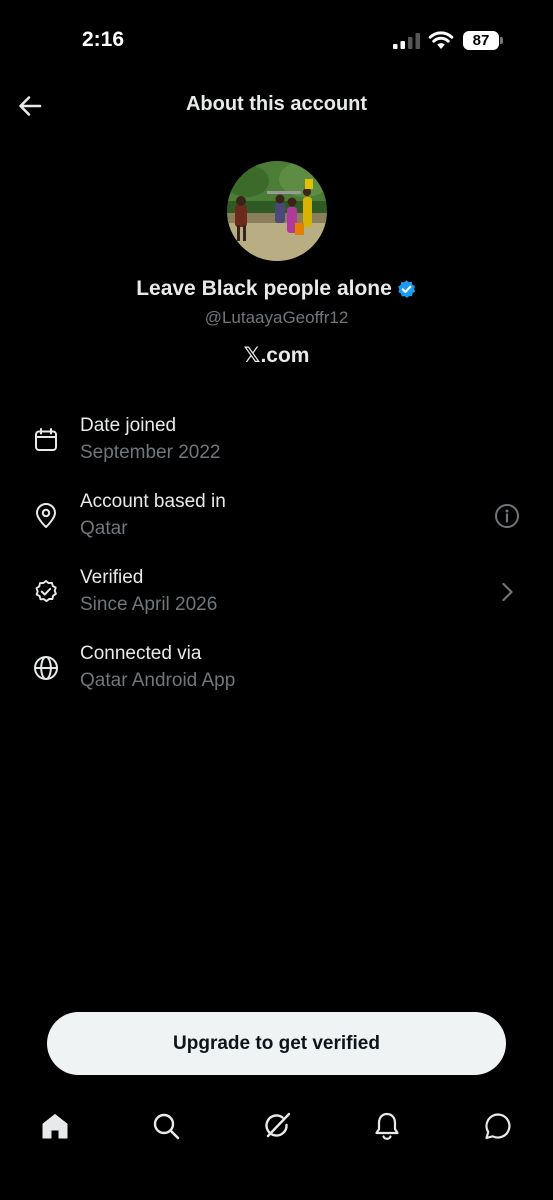  Describe the element at coordinates (507, 516) in the screenshot. I see `info-circle-icon` at that location.